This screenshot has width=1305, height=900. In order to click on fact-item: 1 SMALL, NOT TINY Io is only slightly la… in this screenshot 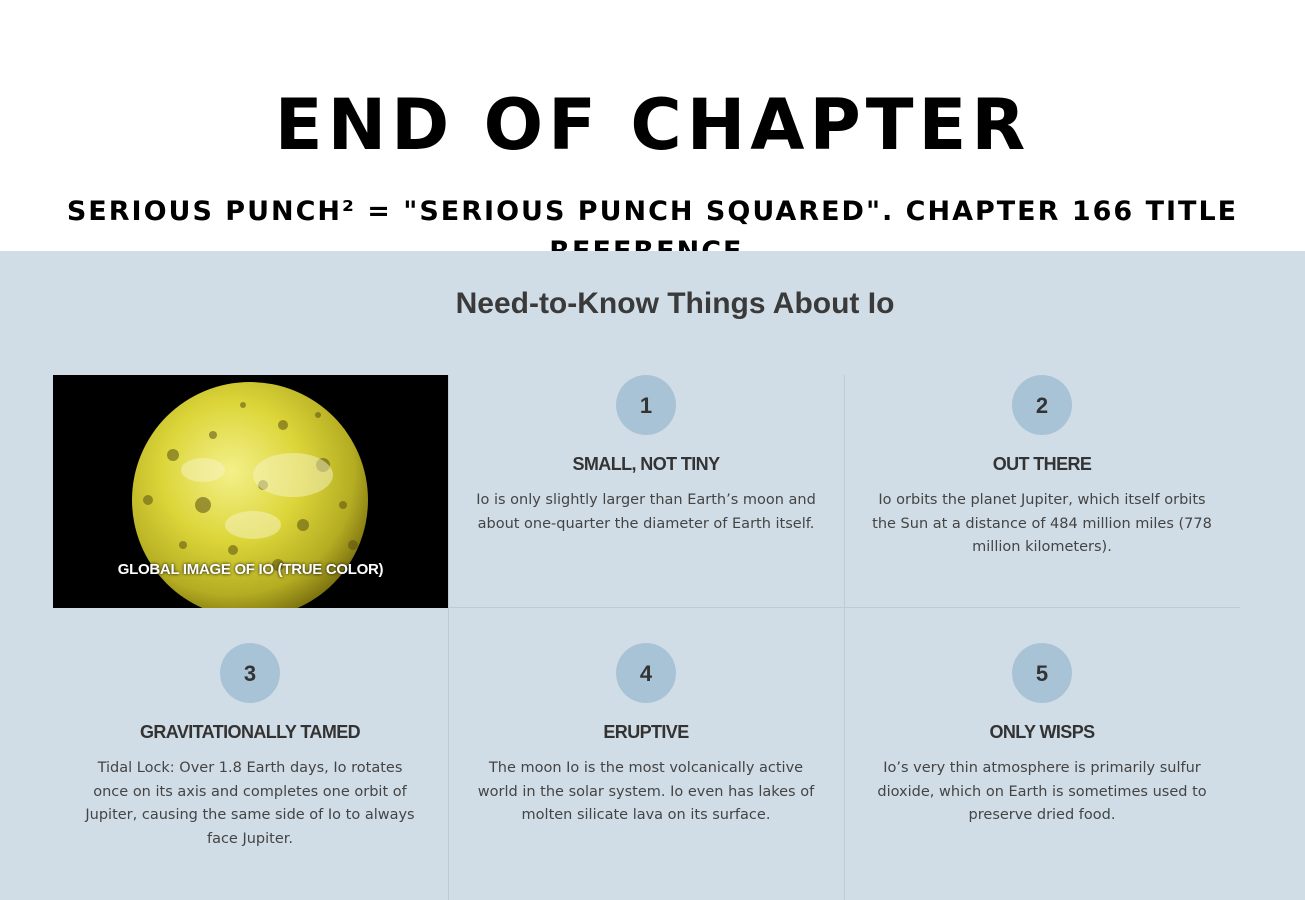, I will do `click(646, 455)`.